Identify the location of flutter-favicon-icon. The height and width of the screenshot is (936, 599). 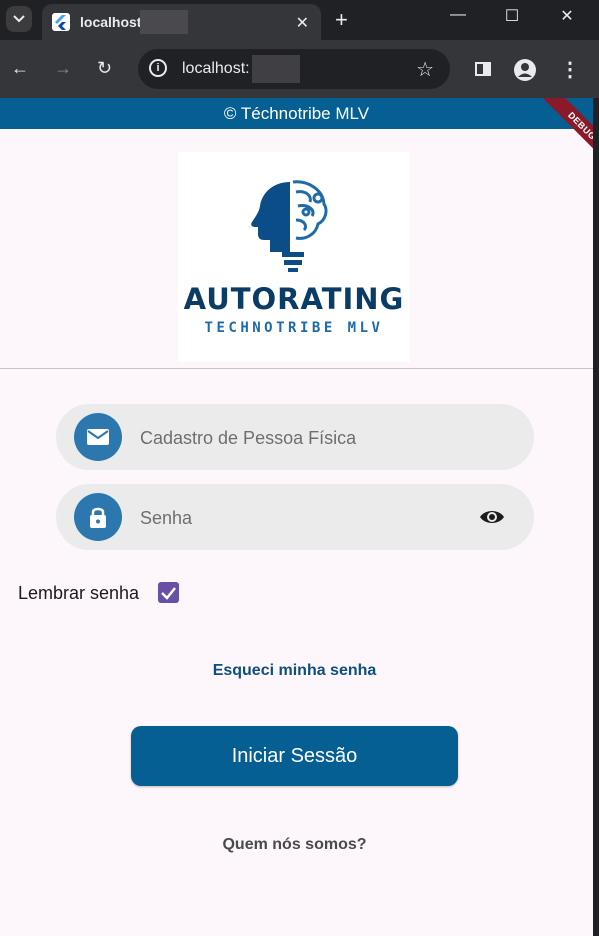
(61, 22).